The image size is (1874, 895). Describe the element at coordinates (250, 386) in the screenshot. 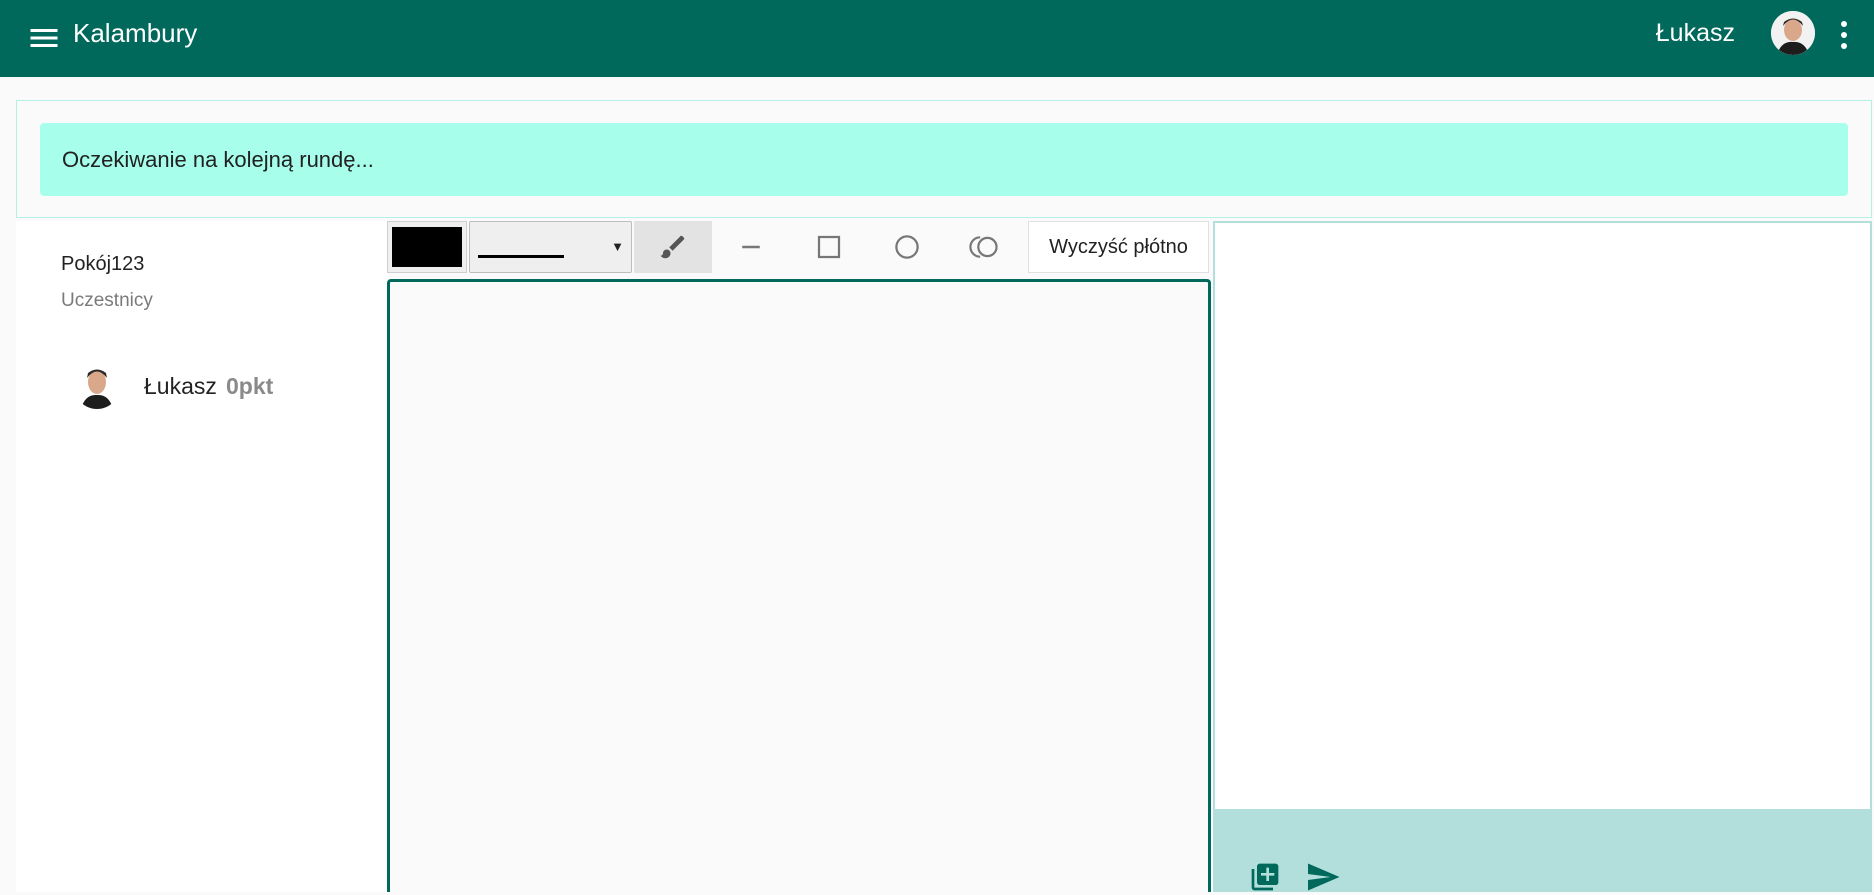

I see `participant-points: 0pkt` at that location.